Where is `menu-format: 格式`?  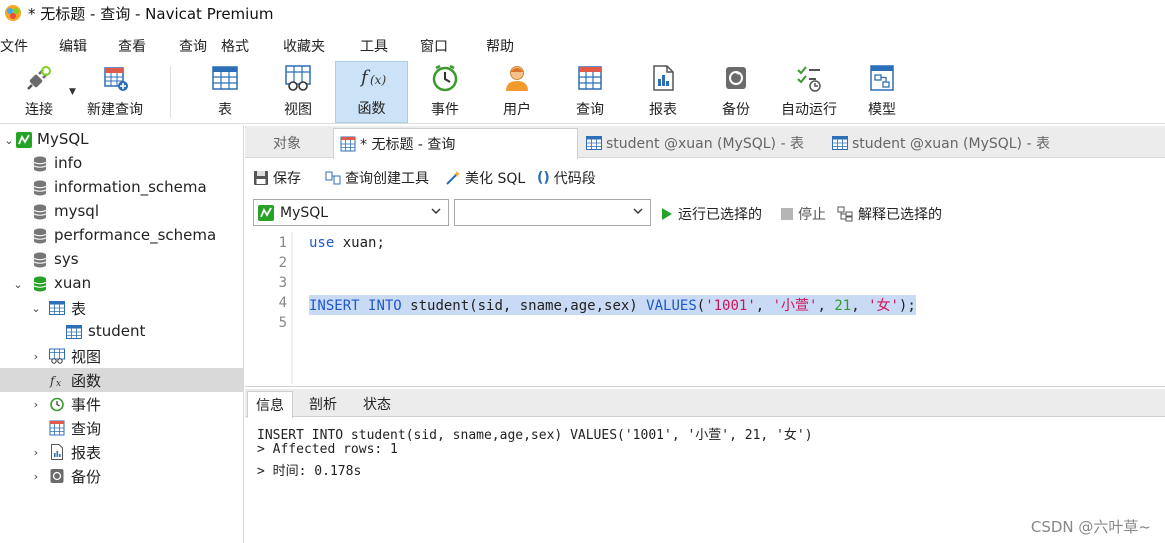 menu-format: 格式 is located at coordinates (235, 46).